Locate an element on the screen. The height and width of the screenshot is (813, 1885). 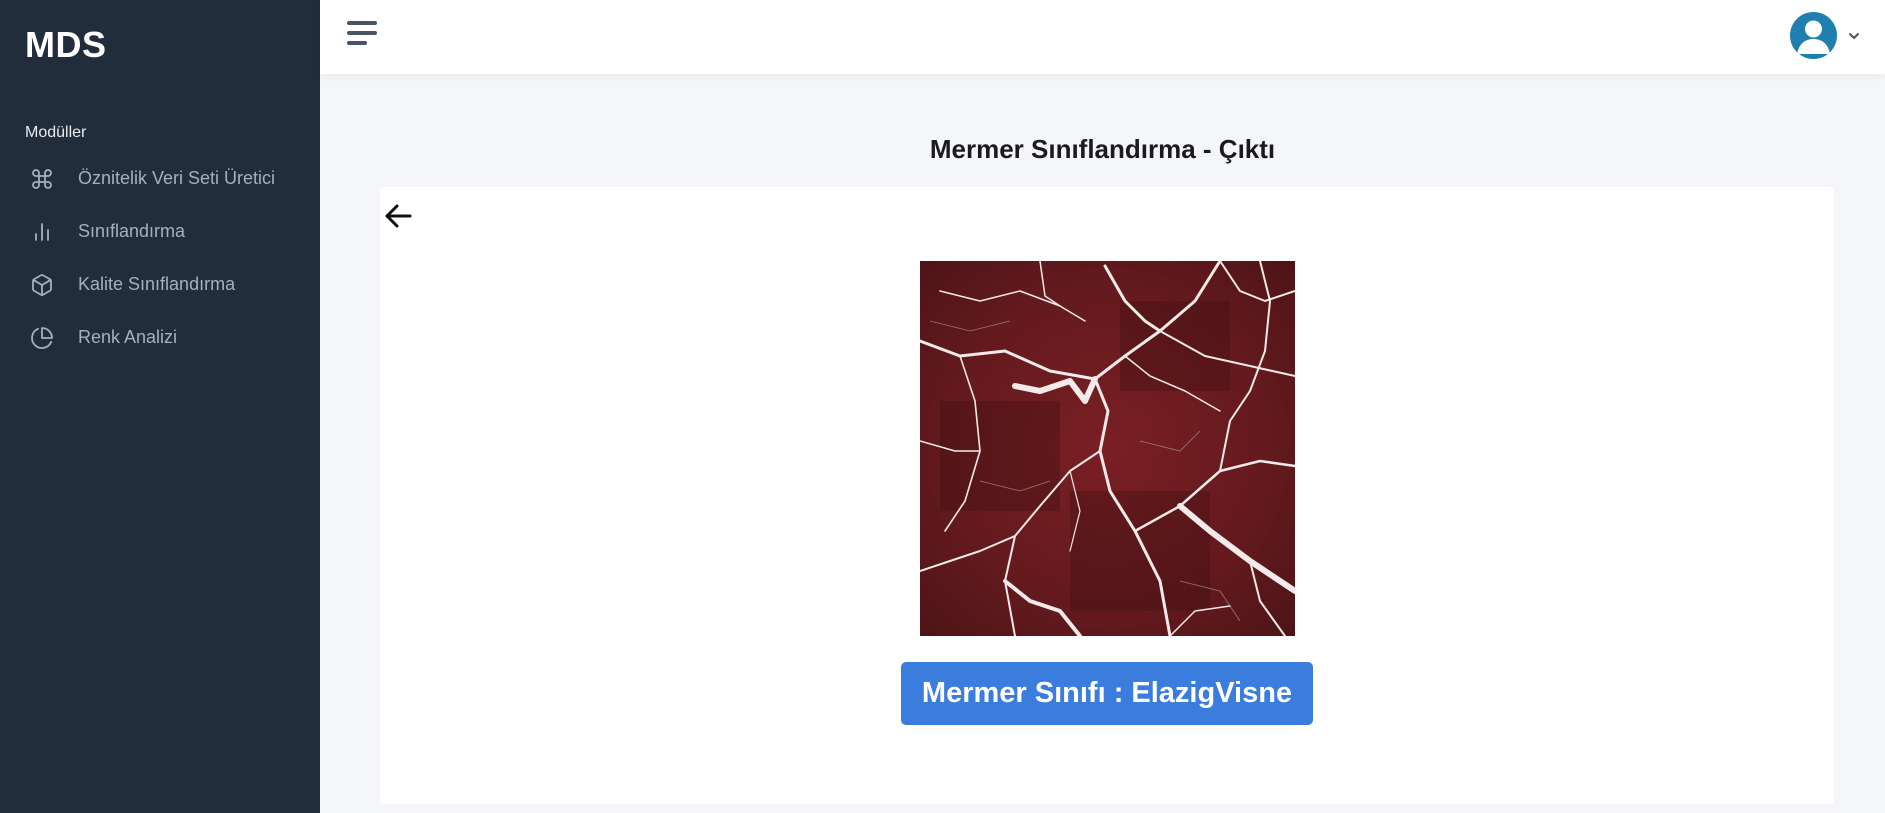
brand-logo: MDS is located at coordinates (66, 45).